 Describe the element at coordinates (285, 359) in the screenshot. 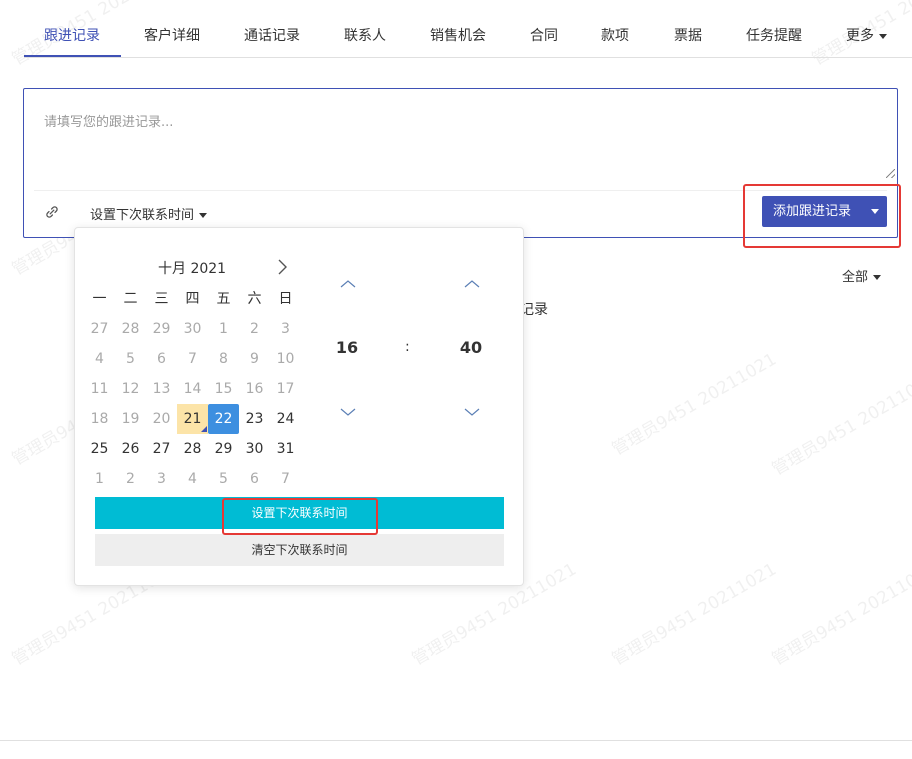

I see `calendar-day: 10` at that location.